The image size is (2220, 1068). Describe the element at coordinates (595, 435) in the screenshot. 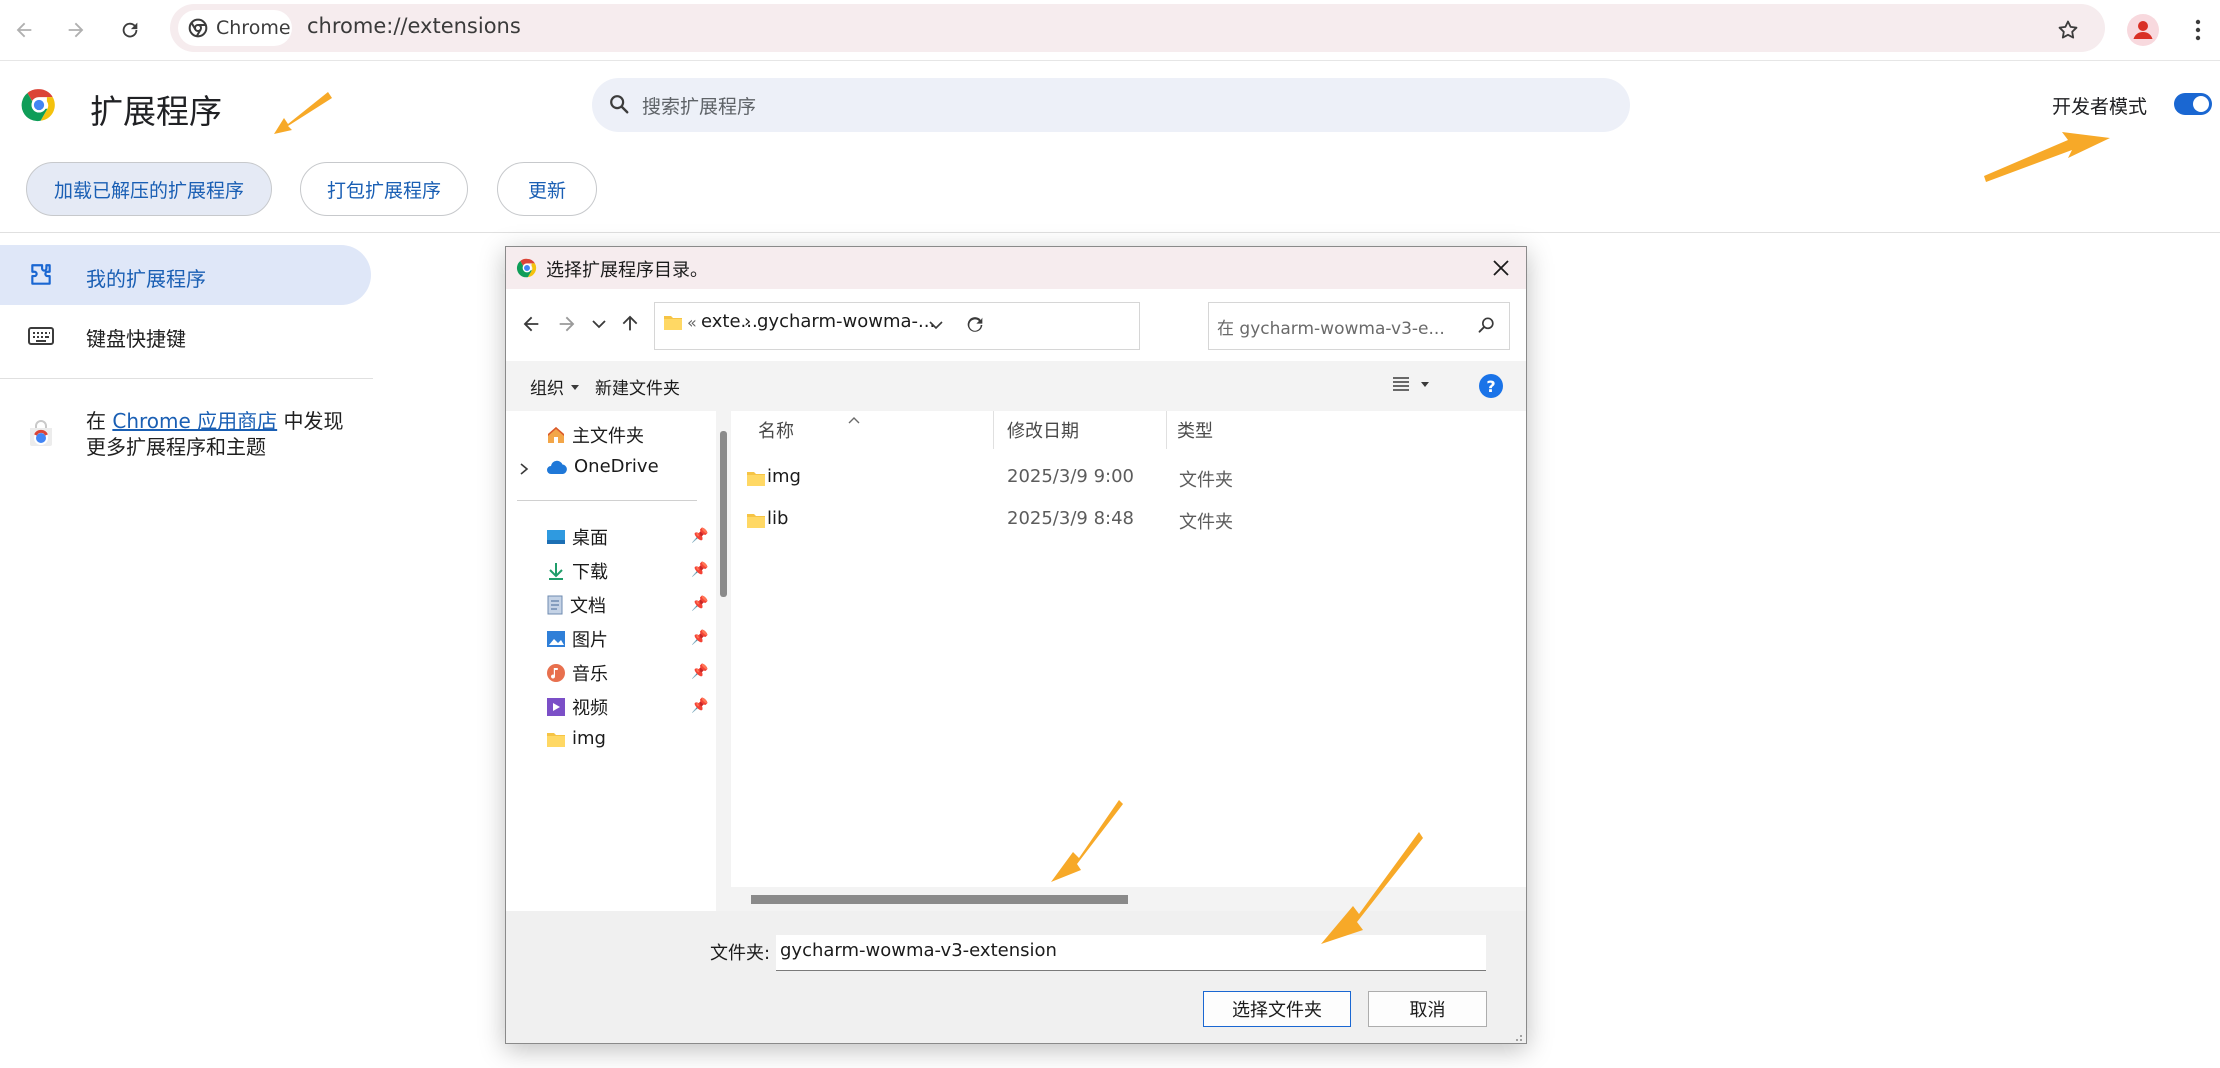

I see `nav-item-home: 主文件夹` at that location.